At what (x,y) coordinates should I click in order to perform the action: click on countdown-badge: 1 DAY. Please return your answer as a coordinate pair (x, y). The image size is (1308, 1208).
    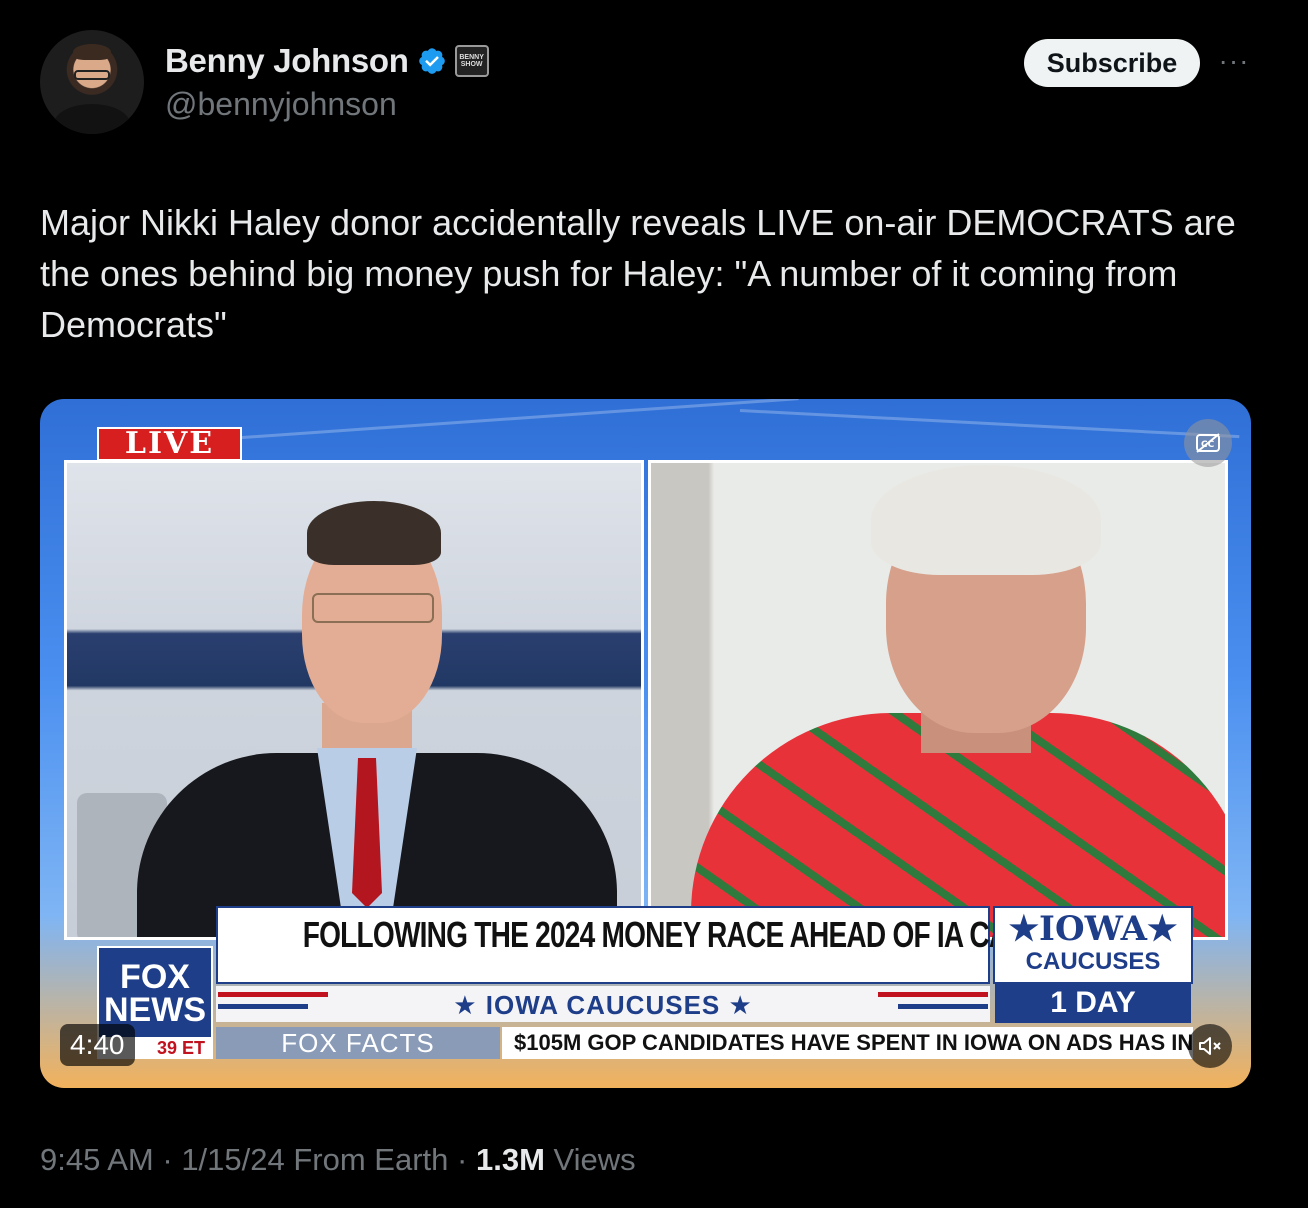
    Looking at the image, I should click on (1093, 1003).